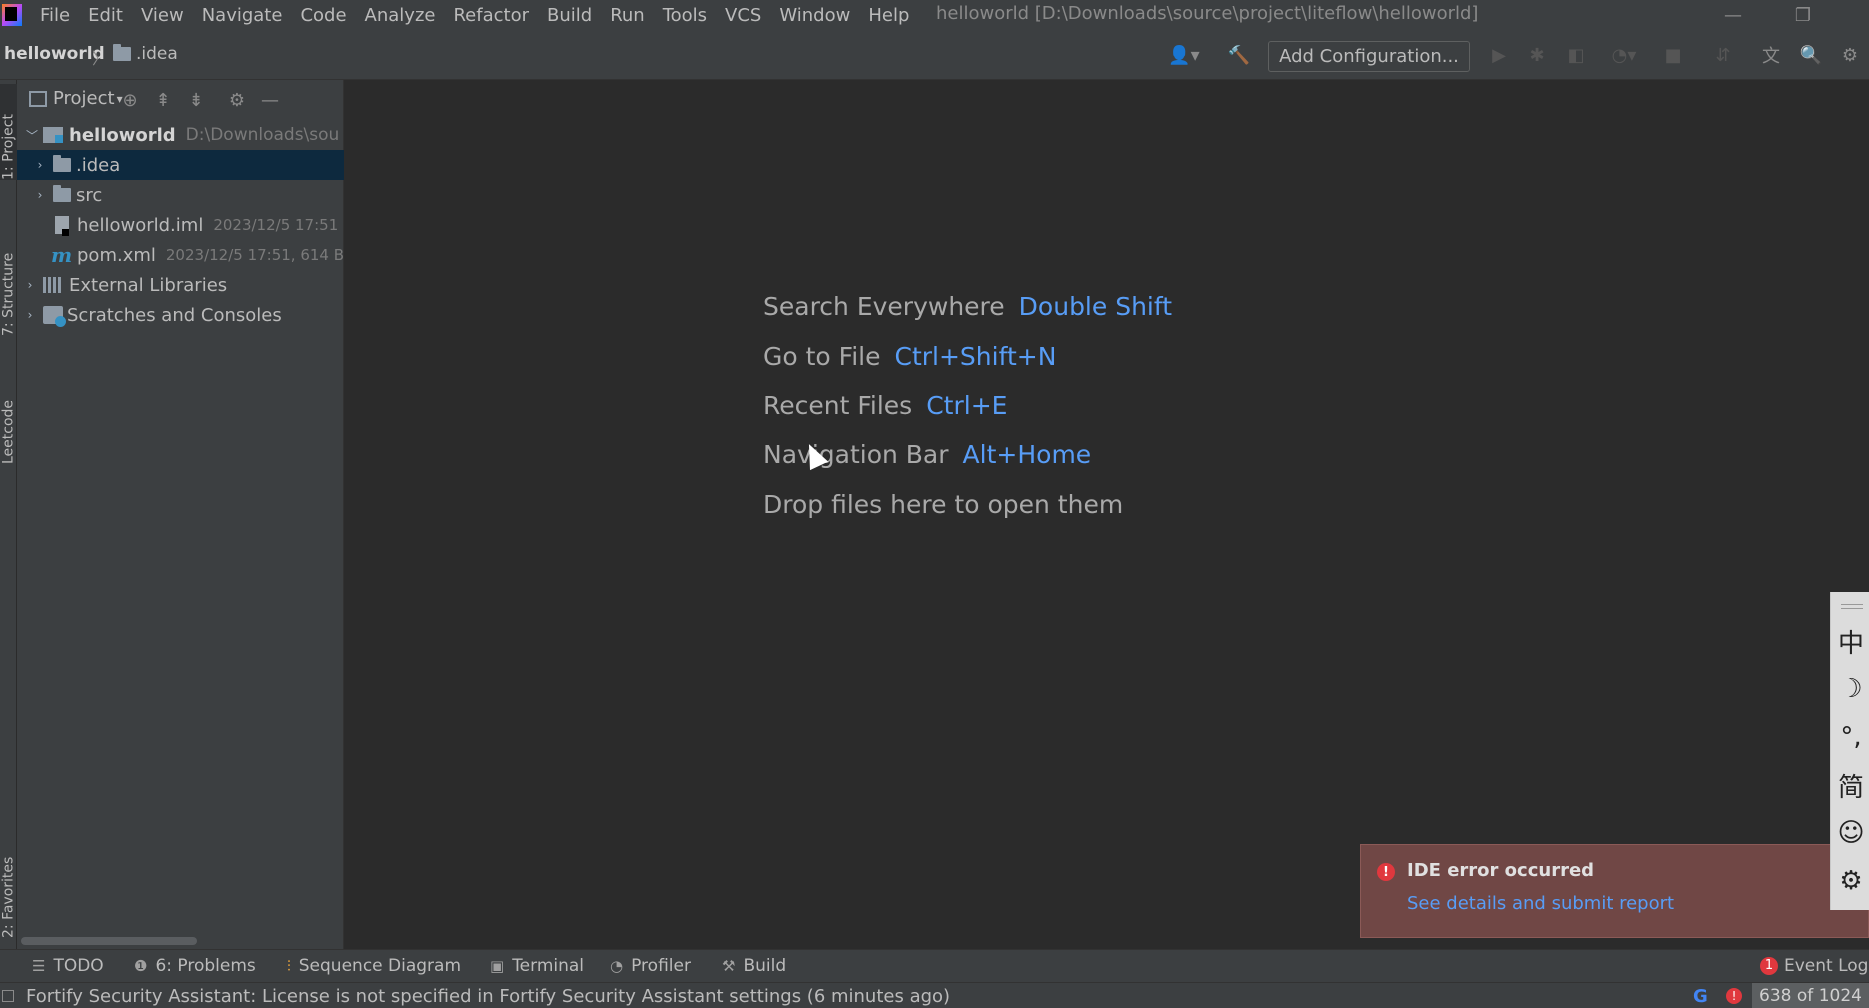  Describe the element at coordinates (685, 15) in the screenshot. I see `menu-tools: Tools` at that location.